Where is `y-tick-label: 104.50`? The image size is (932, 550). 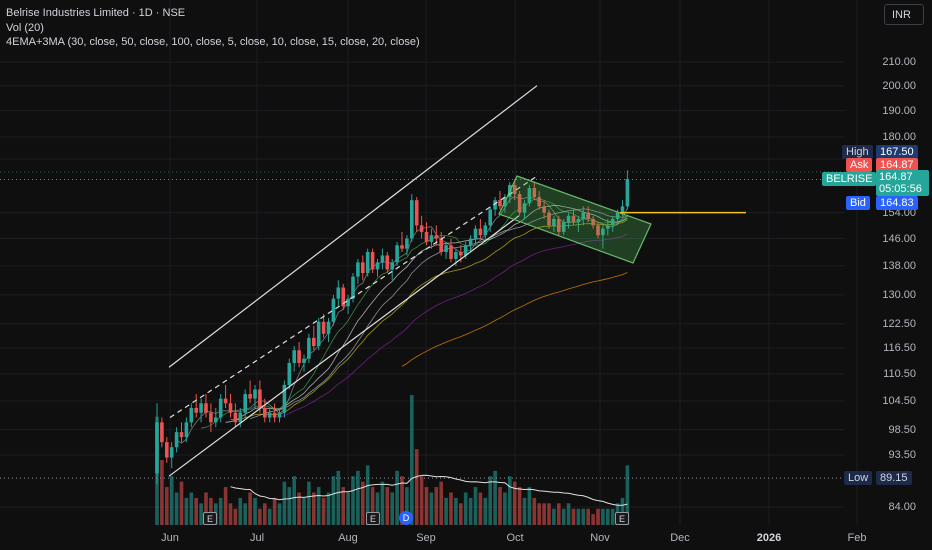
y-tick-label: 104.50 is located at coordinates (899, 400).